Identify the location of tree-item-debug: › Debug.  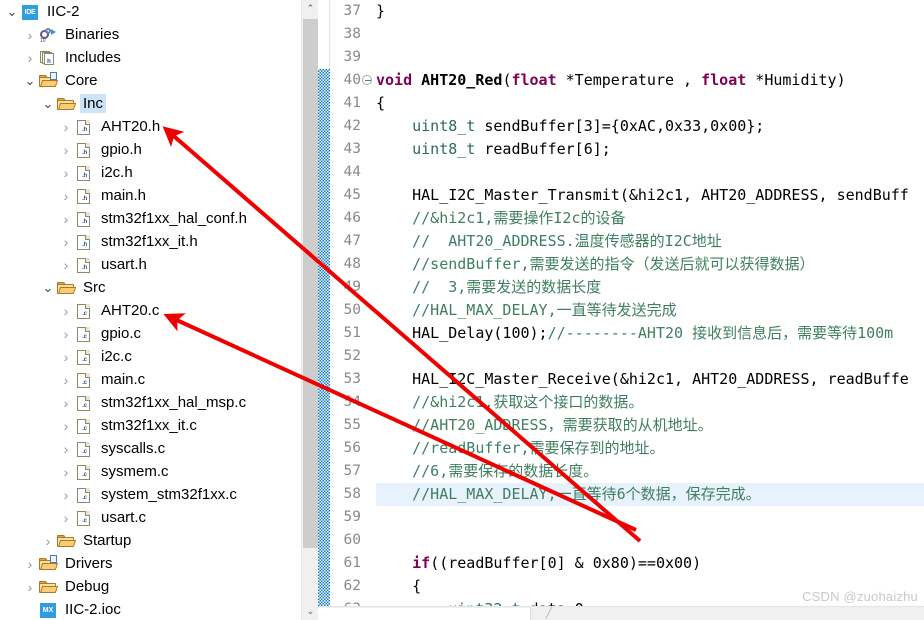
(159, 586).